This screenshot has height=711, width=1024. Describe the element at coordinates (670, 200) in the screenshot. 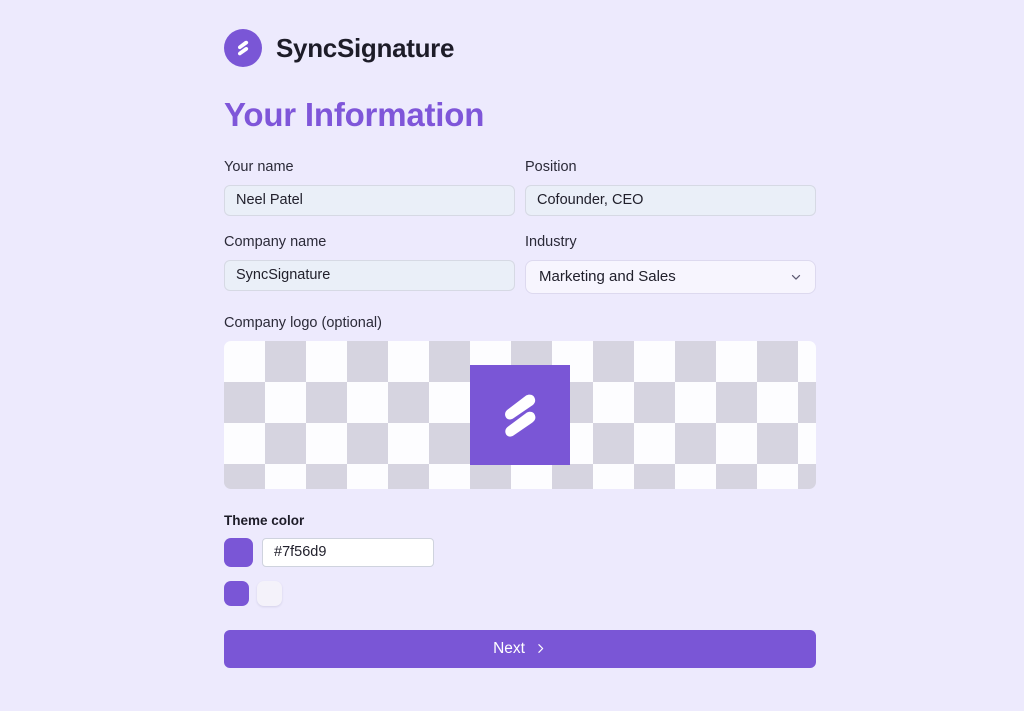

I see `position-input` at that location.